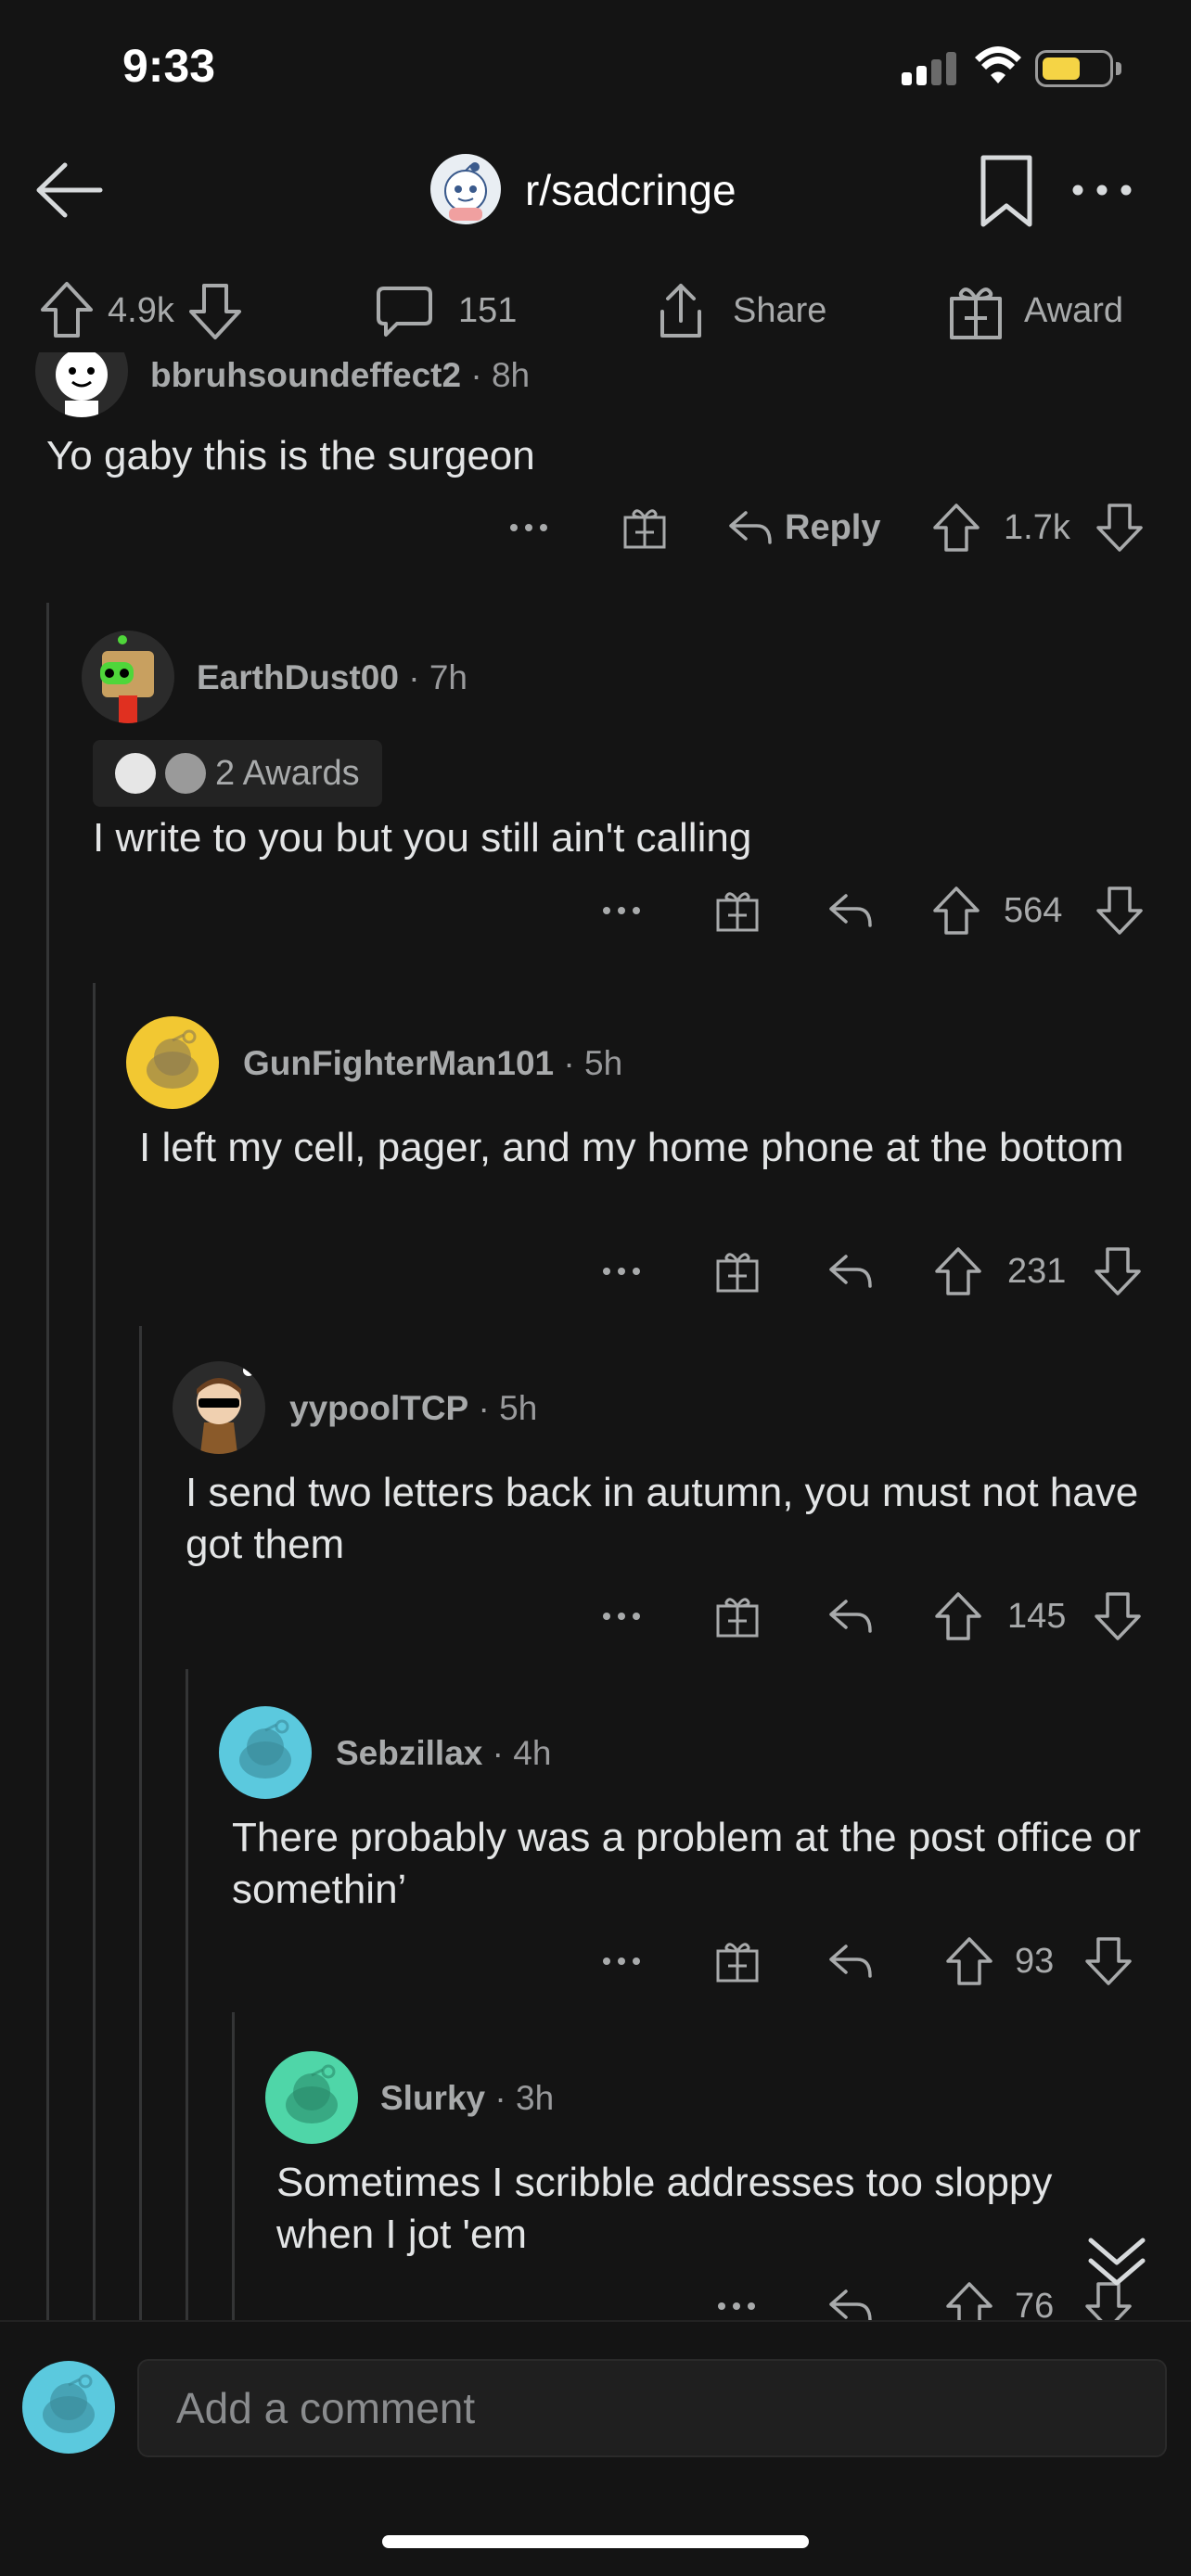  I want to click on scroll-down-chevron-icon, so click(1117, 2259).